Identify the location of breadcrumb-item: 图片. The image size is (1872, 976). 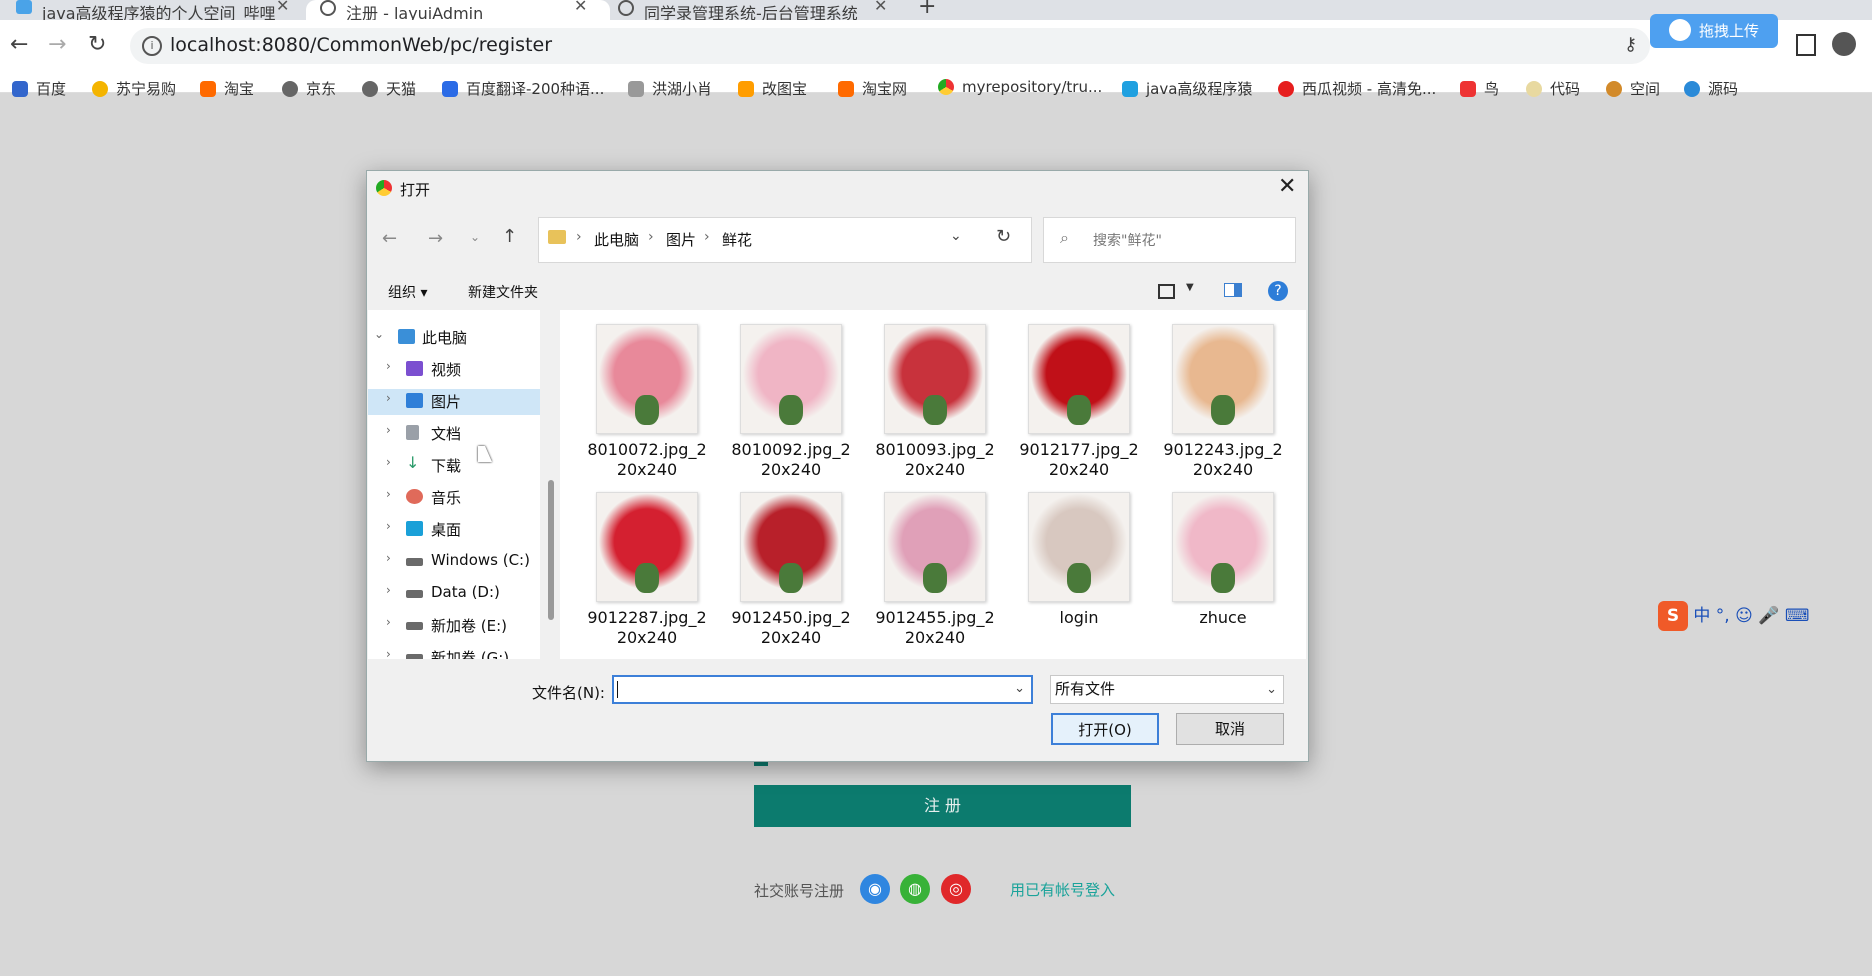
(681, 239).